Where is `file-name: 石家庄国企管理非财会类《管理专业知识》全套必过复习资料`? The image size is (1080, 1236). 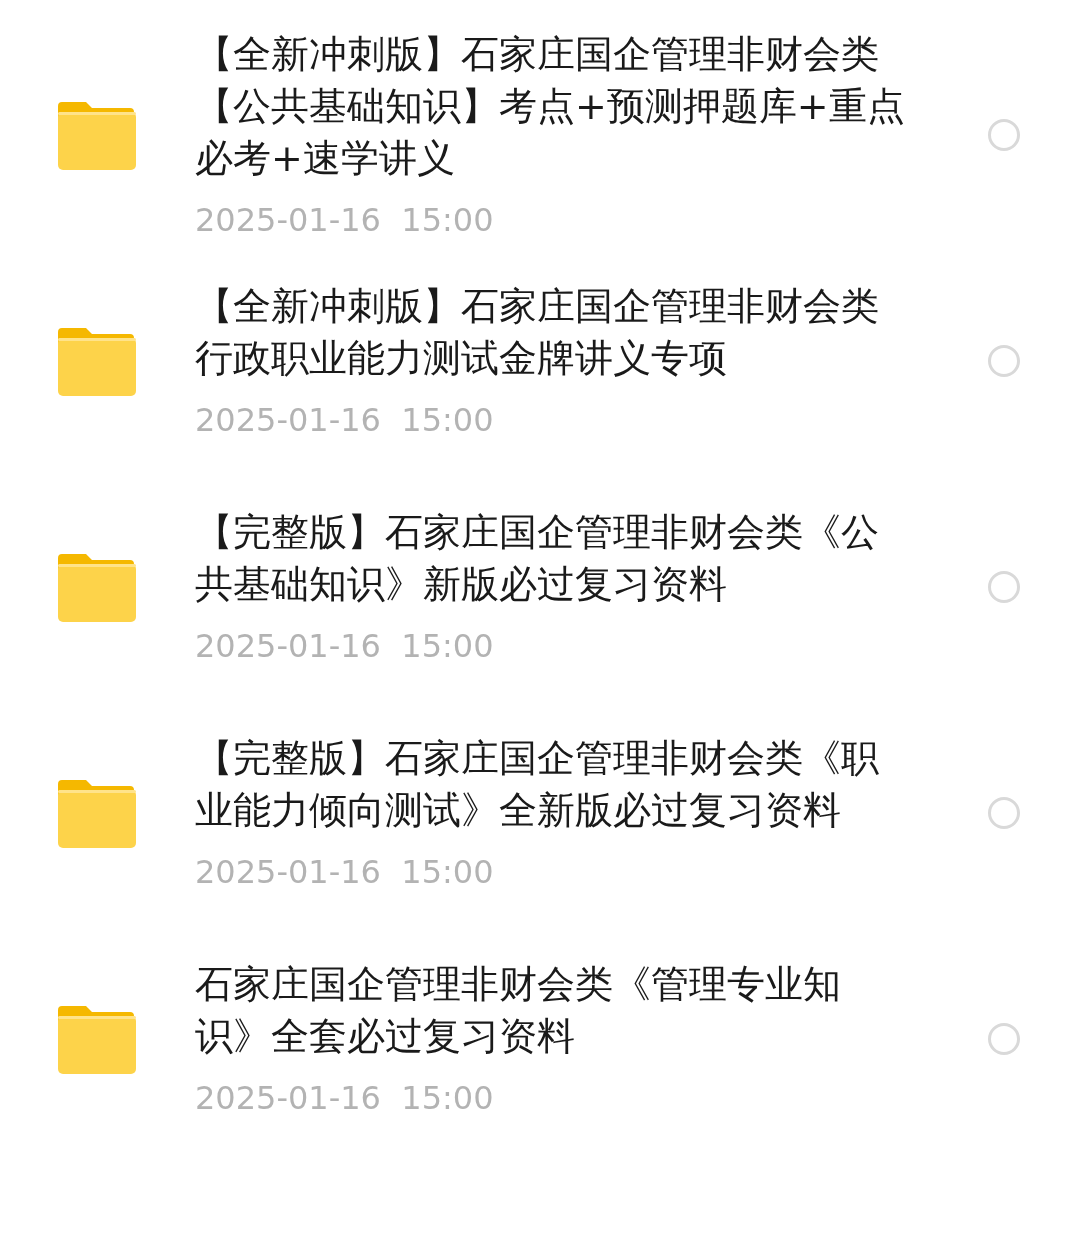 file-name: 石家庄国企管理非财会类《管理专业知识》全套必过复习资料 is located at coordinates (518, 1010).